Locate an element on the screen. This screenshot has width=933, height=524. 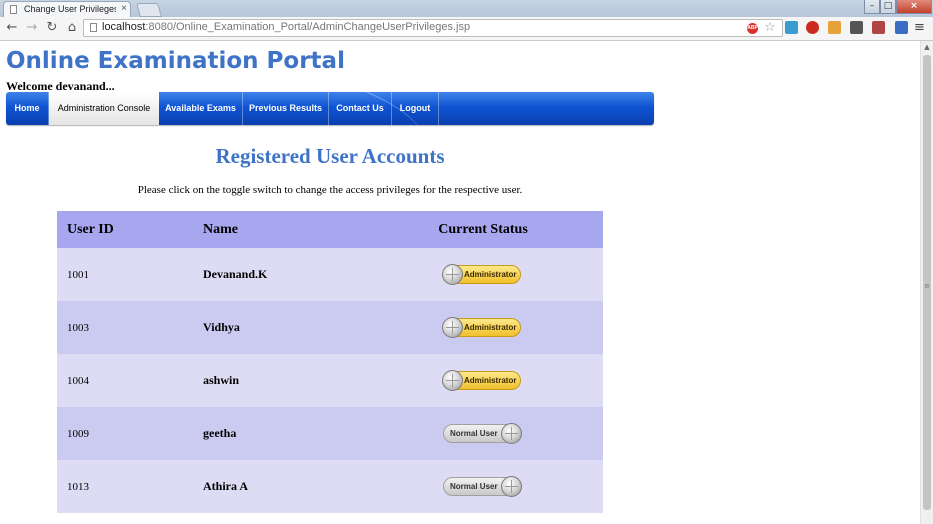
table-row: 1003 Vidhya Administrator is located at coordinates (330, 327).